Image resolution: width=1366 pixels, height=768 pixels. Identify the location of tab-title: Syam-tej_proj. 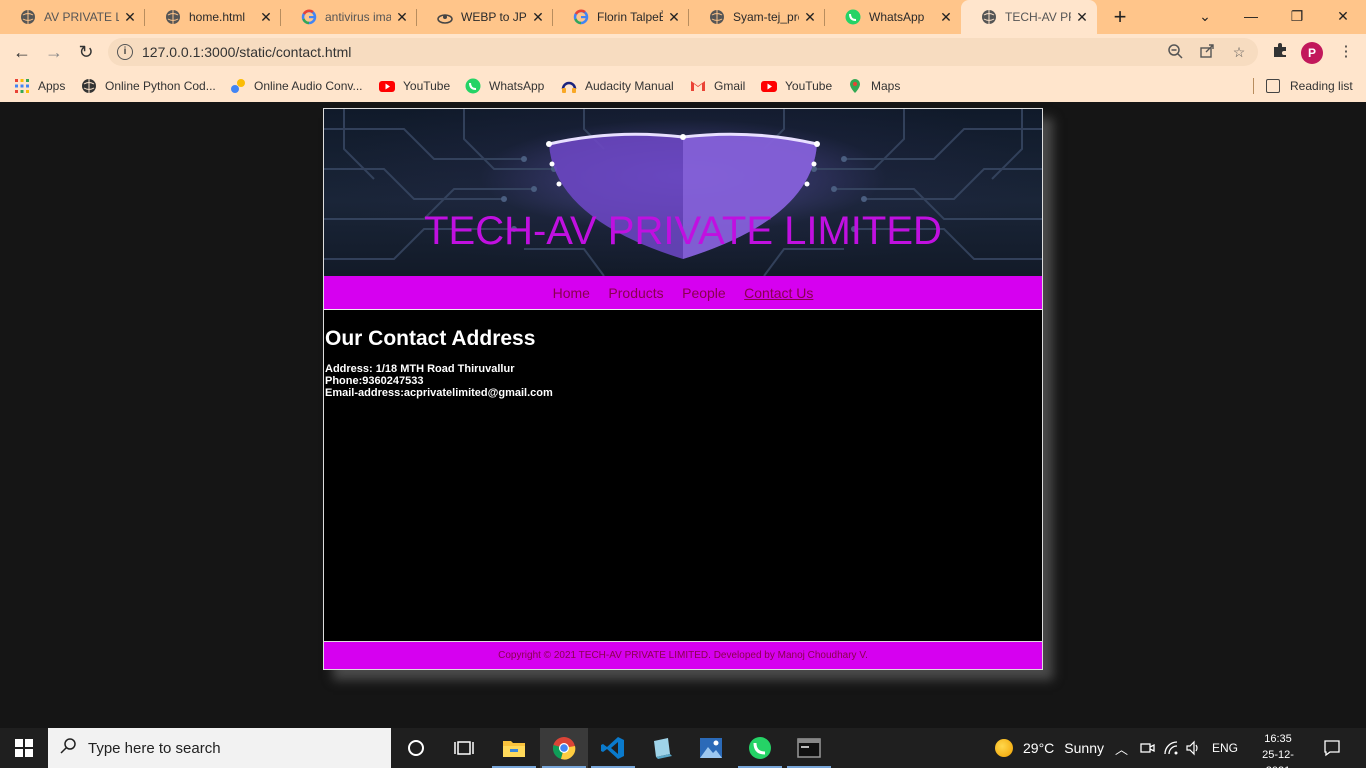
(766, 17).